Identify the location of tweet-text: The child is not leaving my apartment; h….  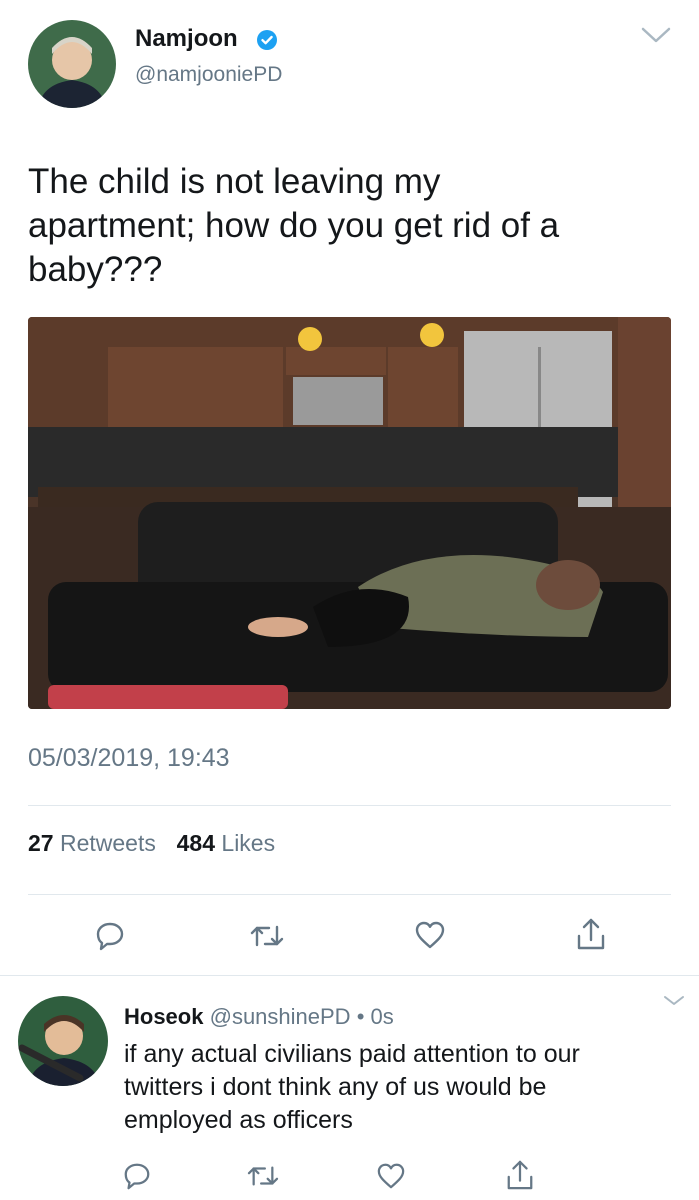
(353, 226).